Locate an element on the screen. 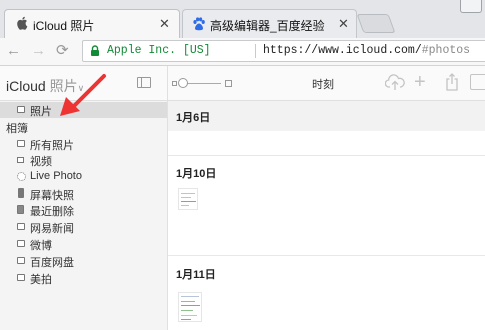 This screenshot has height=330, width=485. app-brand: iCloud is located at coordinates (26, 86).